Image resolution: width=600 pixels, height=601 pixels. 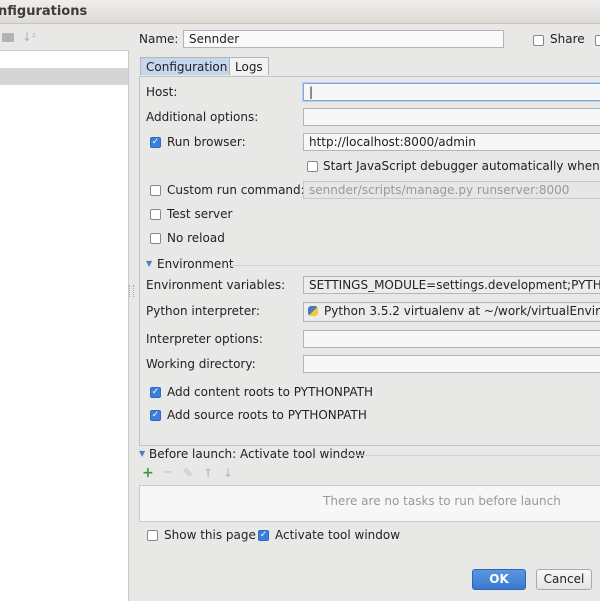 What do you see at coordinates (236, 190) in the screenshot?
I see `custom-run-label: Custom run command:` at bounding box center [236, 190].